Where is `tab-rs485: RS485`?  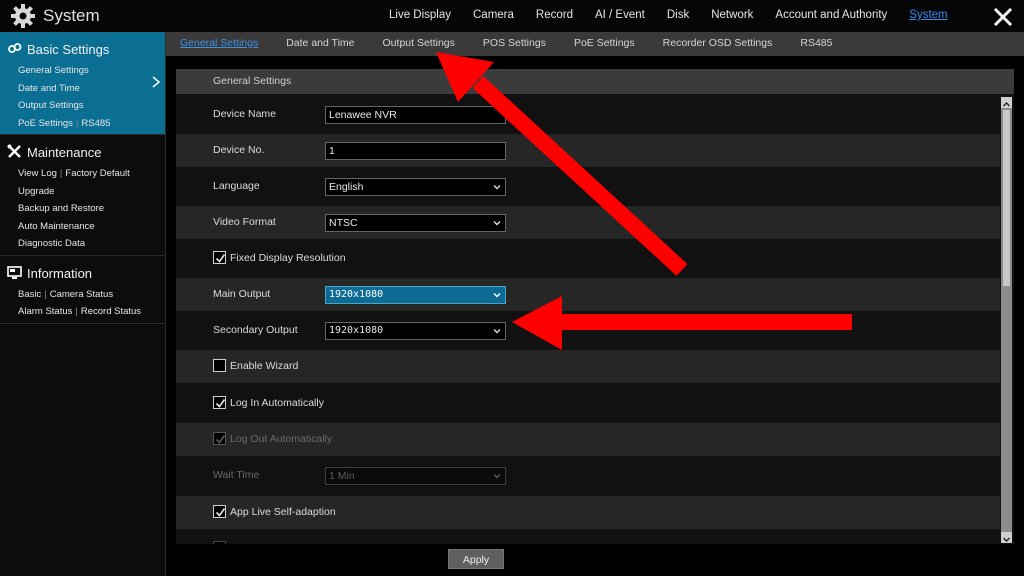
tab-rs485: RS485 is located at coordinates (816, 44).